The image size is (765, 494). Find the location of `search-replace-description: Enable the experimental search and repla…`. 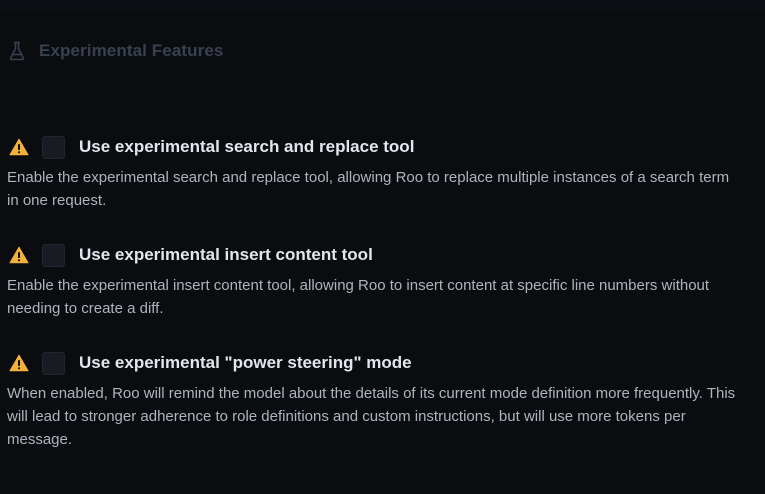

search-replace-description: Enable the experimental search and repla… is located at coordinates (368, 189).